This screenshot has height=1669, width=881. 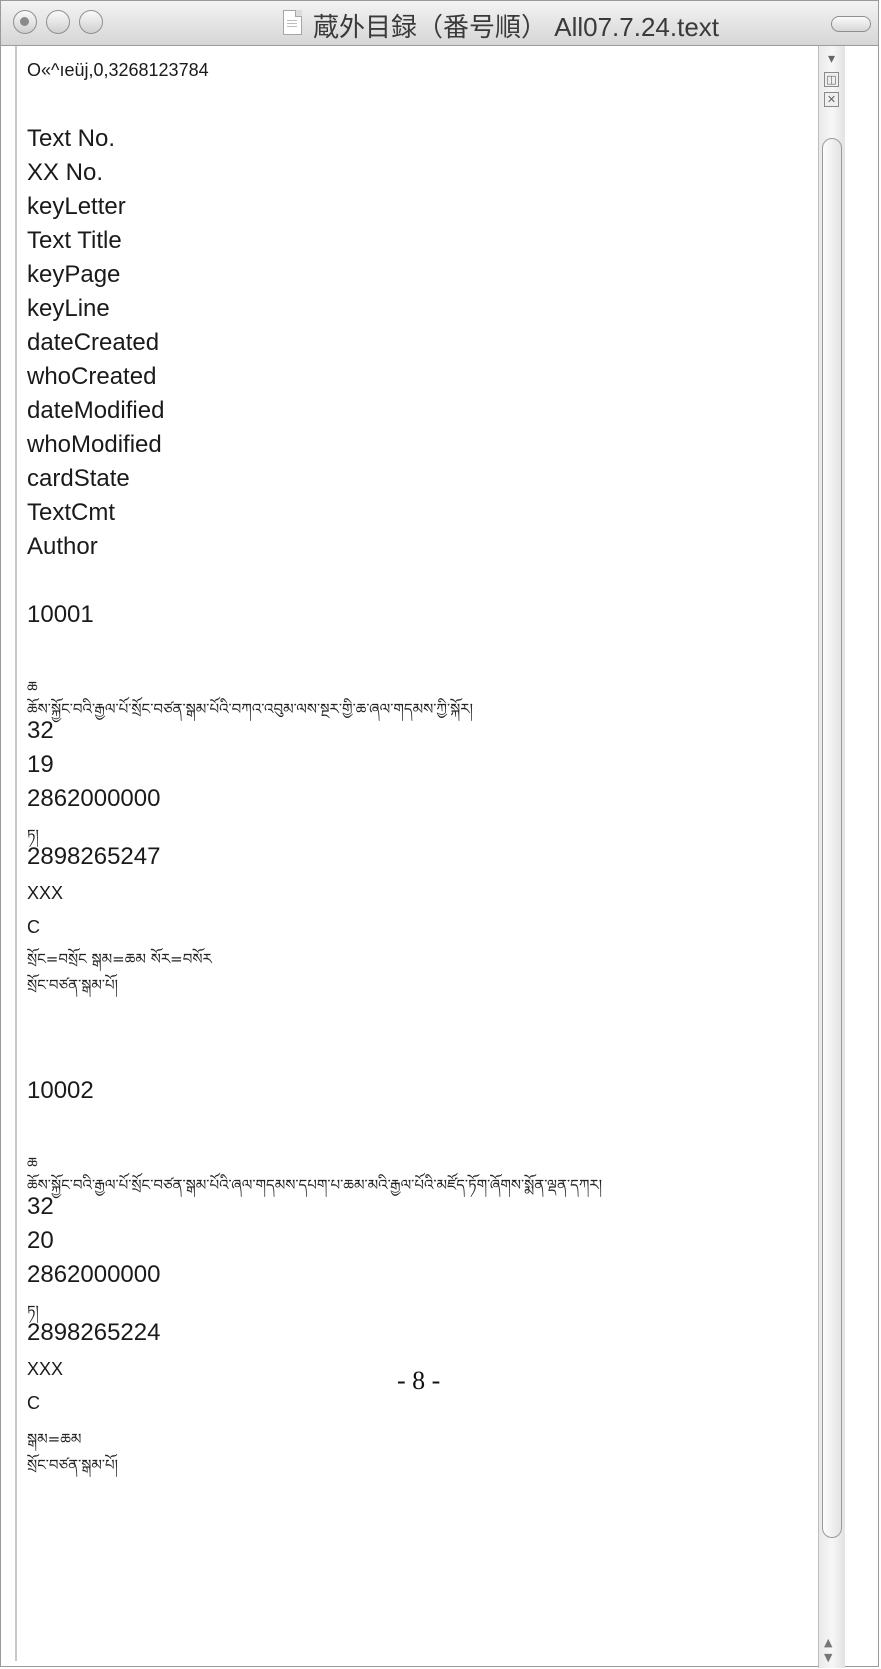 What do you see at coordinates (71, 512) in the screenshot?
I see `field-name-text-cmt: TextCmt` at bounding box center [71, 512].